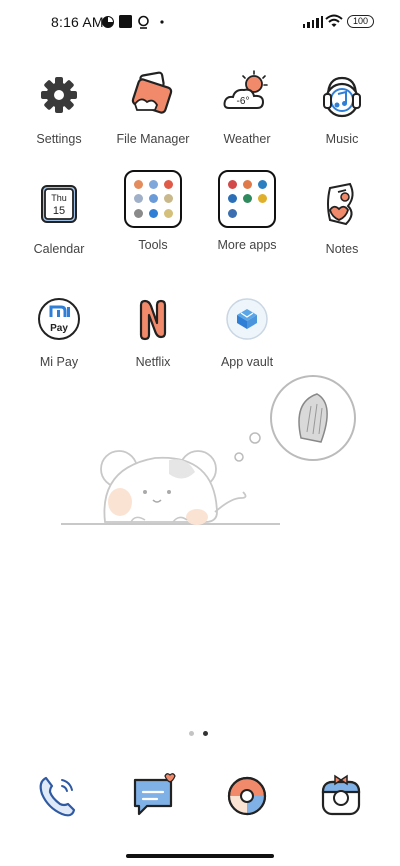 This screenshot has width=400, height=866. What do you see at coordinates (342, 249) in the screenshot?
I see `app-label: Notes` at bounding box center [342, 249].